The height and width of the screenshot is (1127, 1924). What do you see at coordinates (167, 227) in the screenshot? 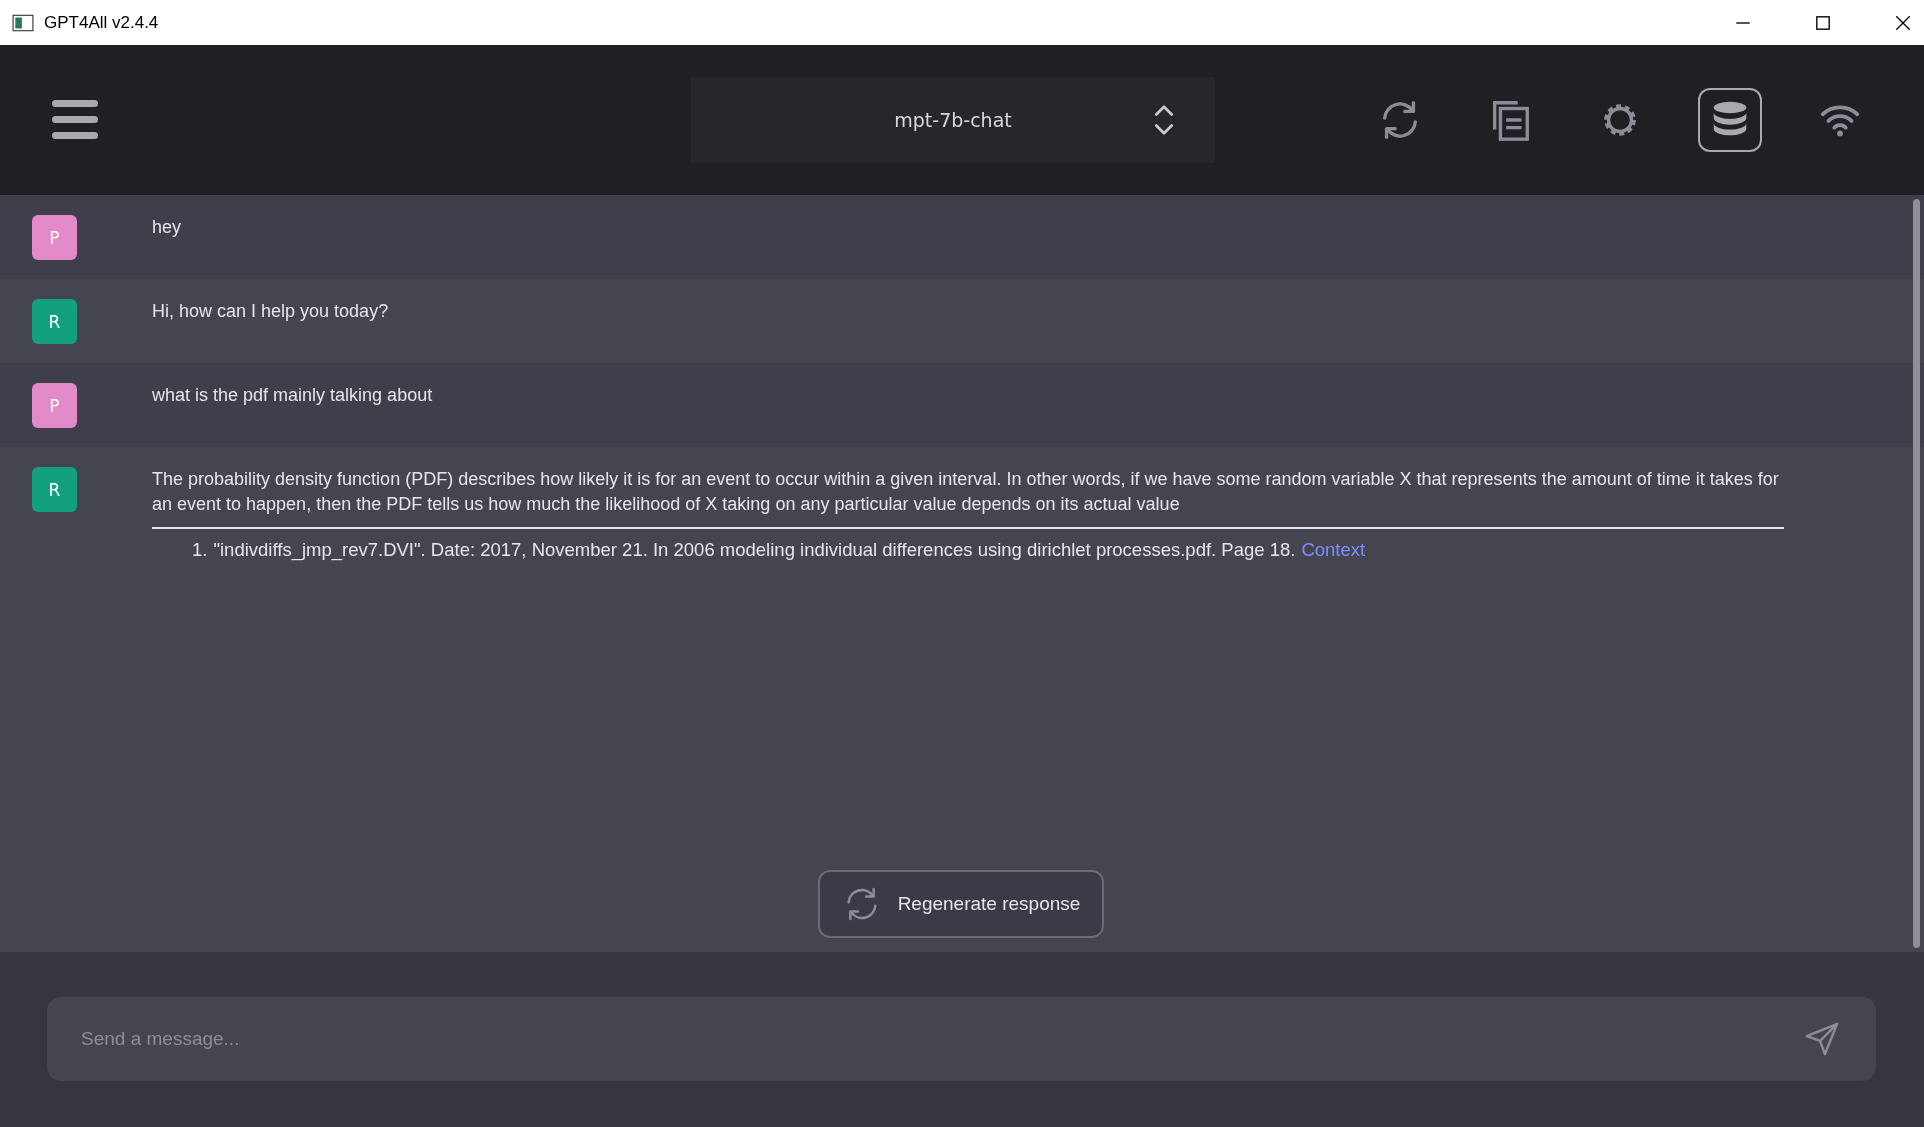
I see `message-text: hey` at bounding box center [167, 227].